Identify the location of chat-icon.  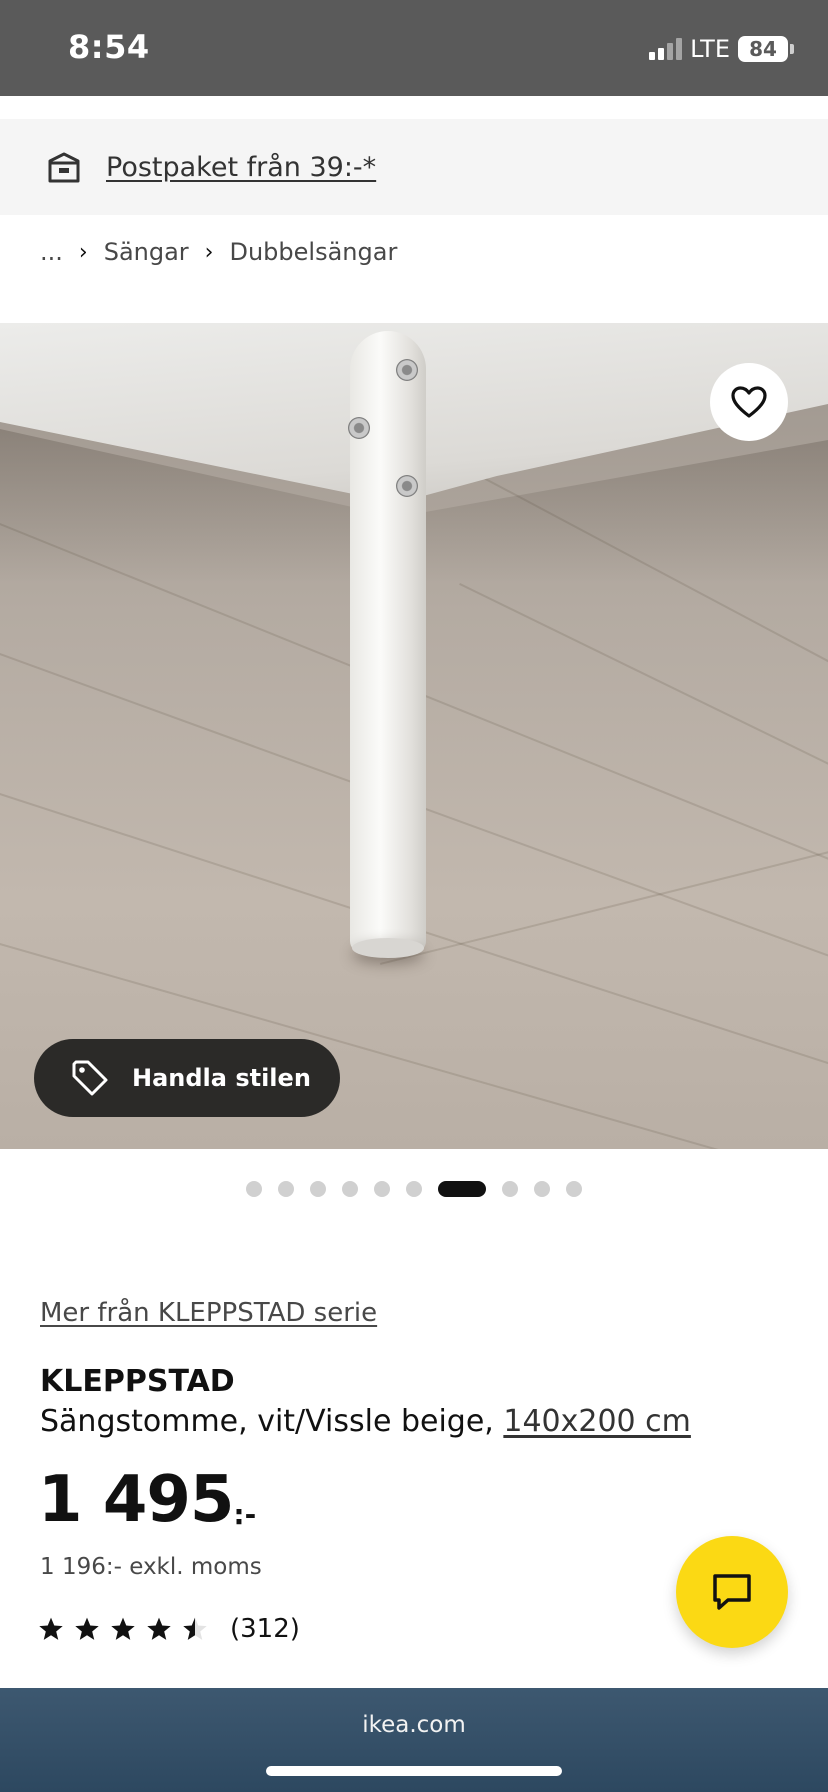
(732, 1592).